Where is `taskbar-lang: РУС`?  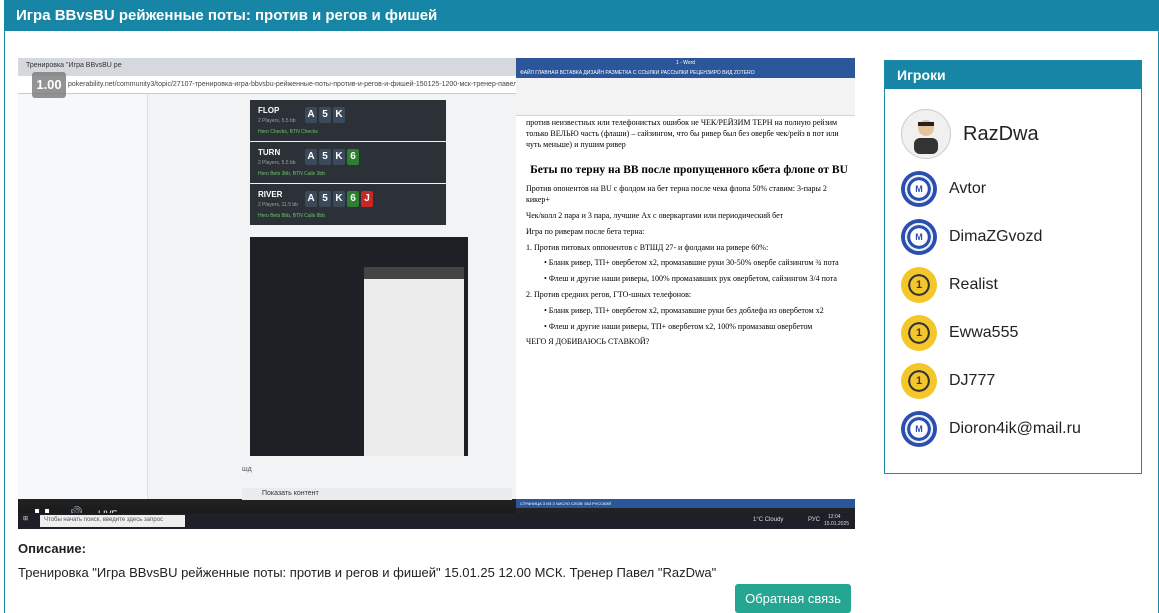
taskbar-lang: РУС is located at coordinates (814, 520).